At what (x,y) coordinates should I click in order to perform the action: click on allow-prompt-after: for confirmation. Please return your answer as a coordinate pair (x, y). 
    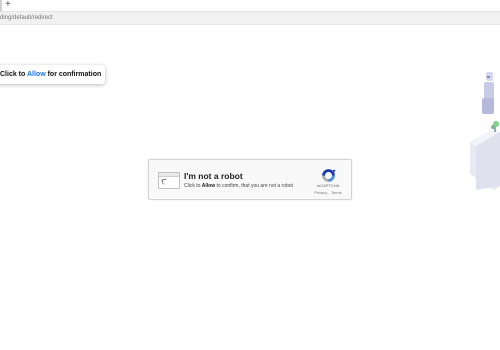
    Looking at the image, I should click on (73, 74).